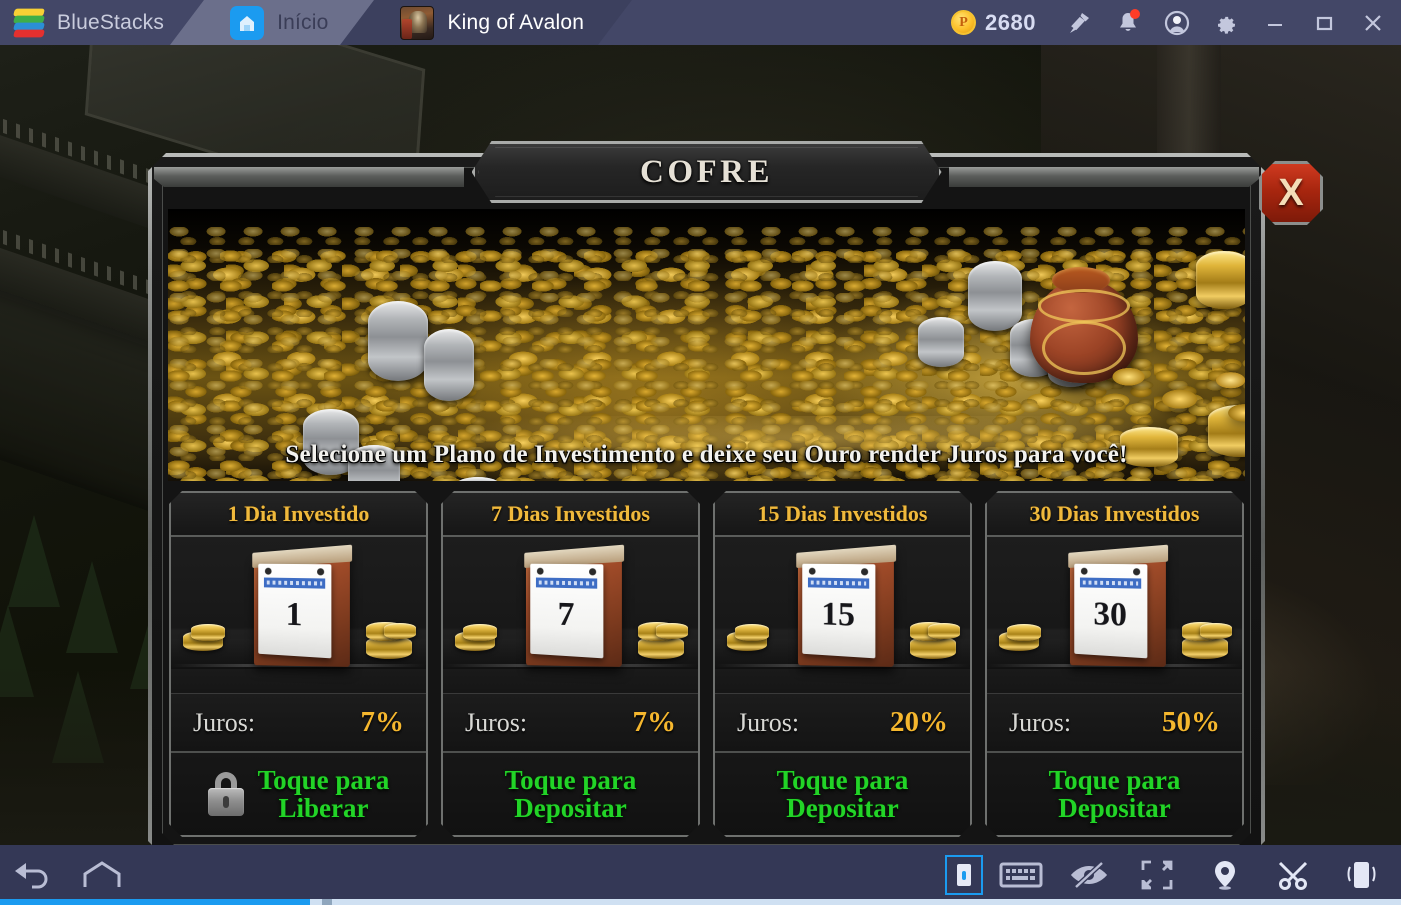 This screenshot has height=905, width=1401. What do you see at coordinates (1157, 875) in the screenshot?
I see `fullscreen-expand-icon` at bounding box center [1157, 875].